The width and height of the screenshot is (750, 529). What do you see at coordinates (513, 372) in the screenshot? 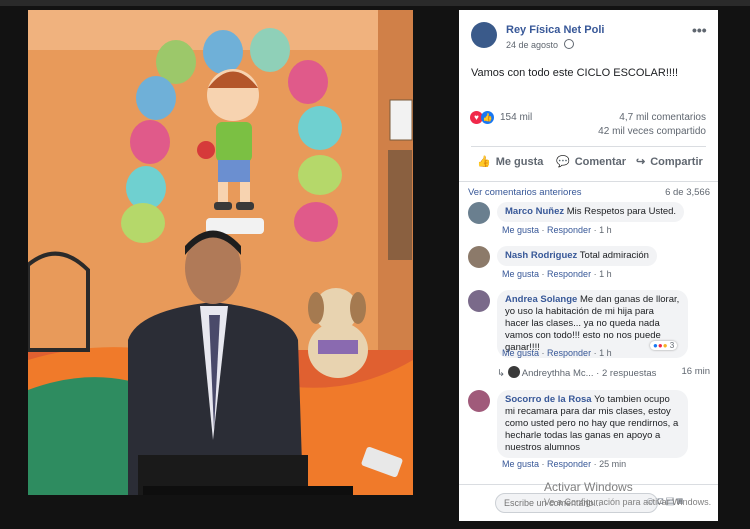
I see `reply-avatar` at bounding box center [513, 372].